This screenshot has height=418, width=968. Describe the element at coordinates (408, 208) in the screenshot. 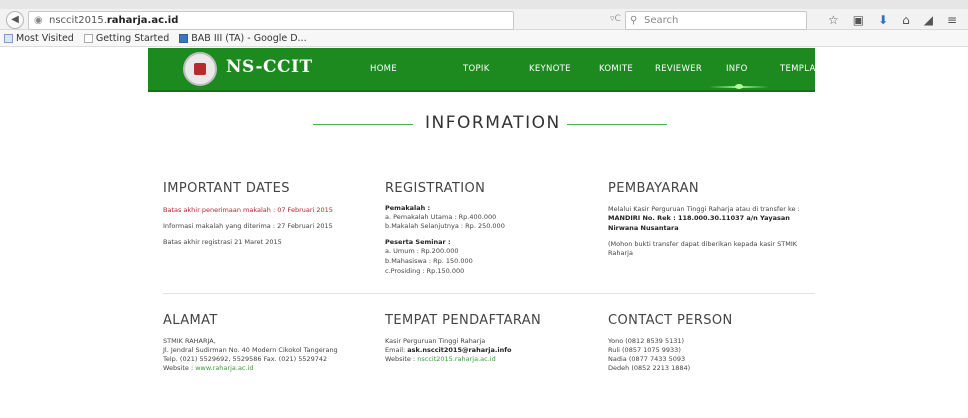

I see `pemakalah-label: Pemakalah :` at that location.